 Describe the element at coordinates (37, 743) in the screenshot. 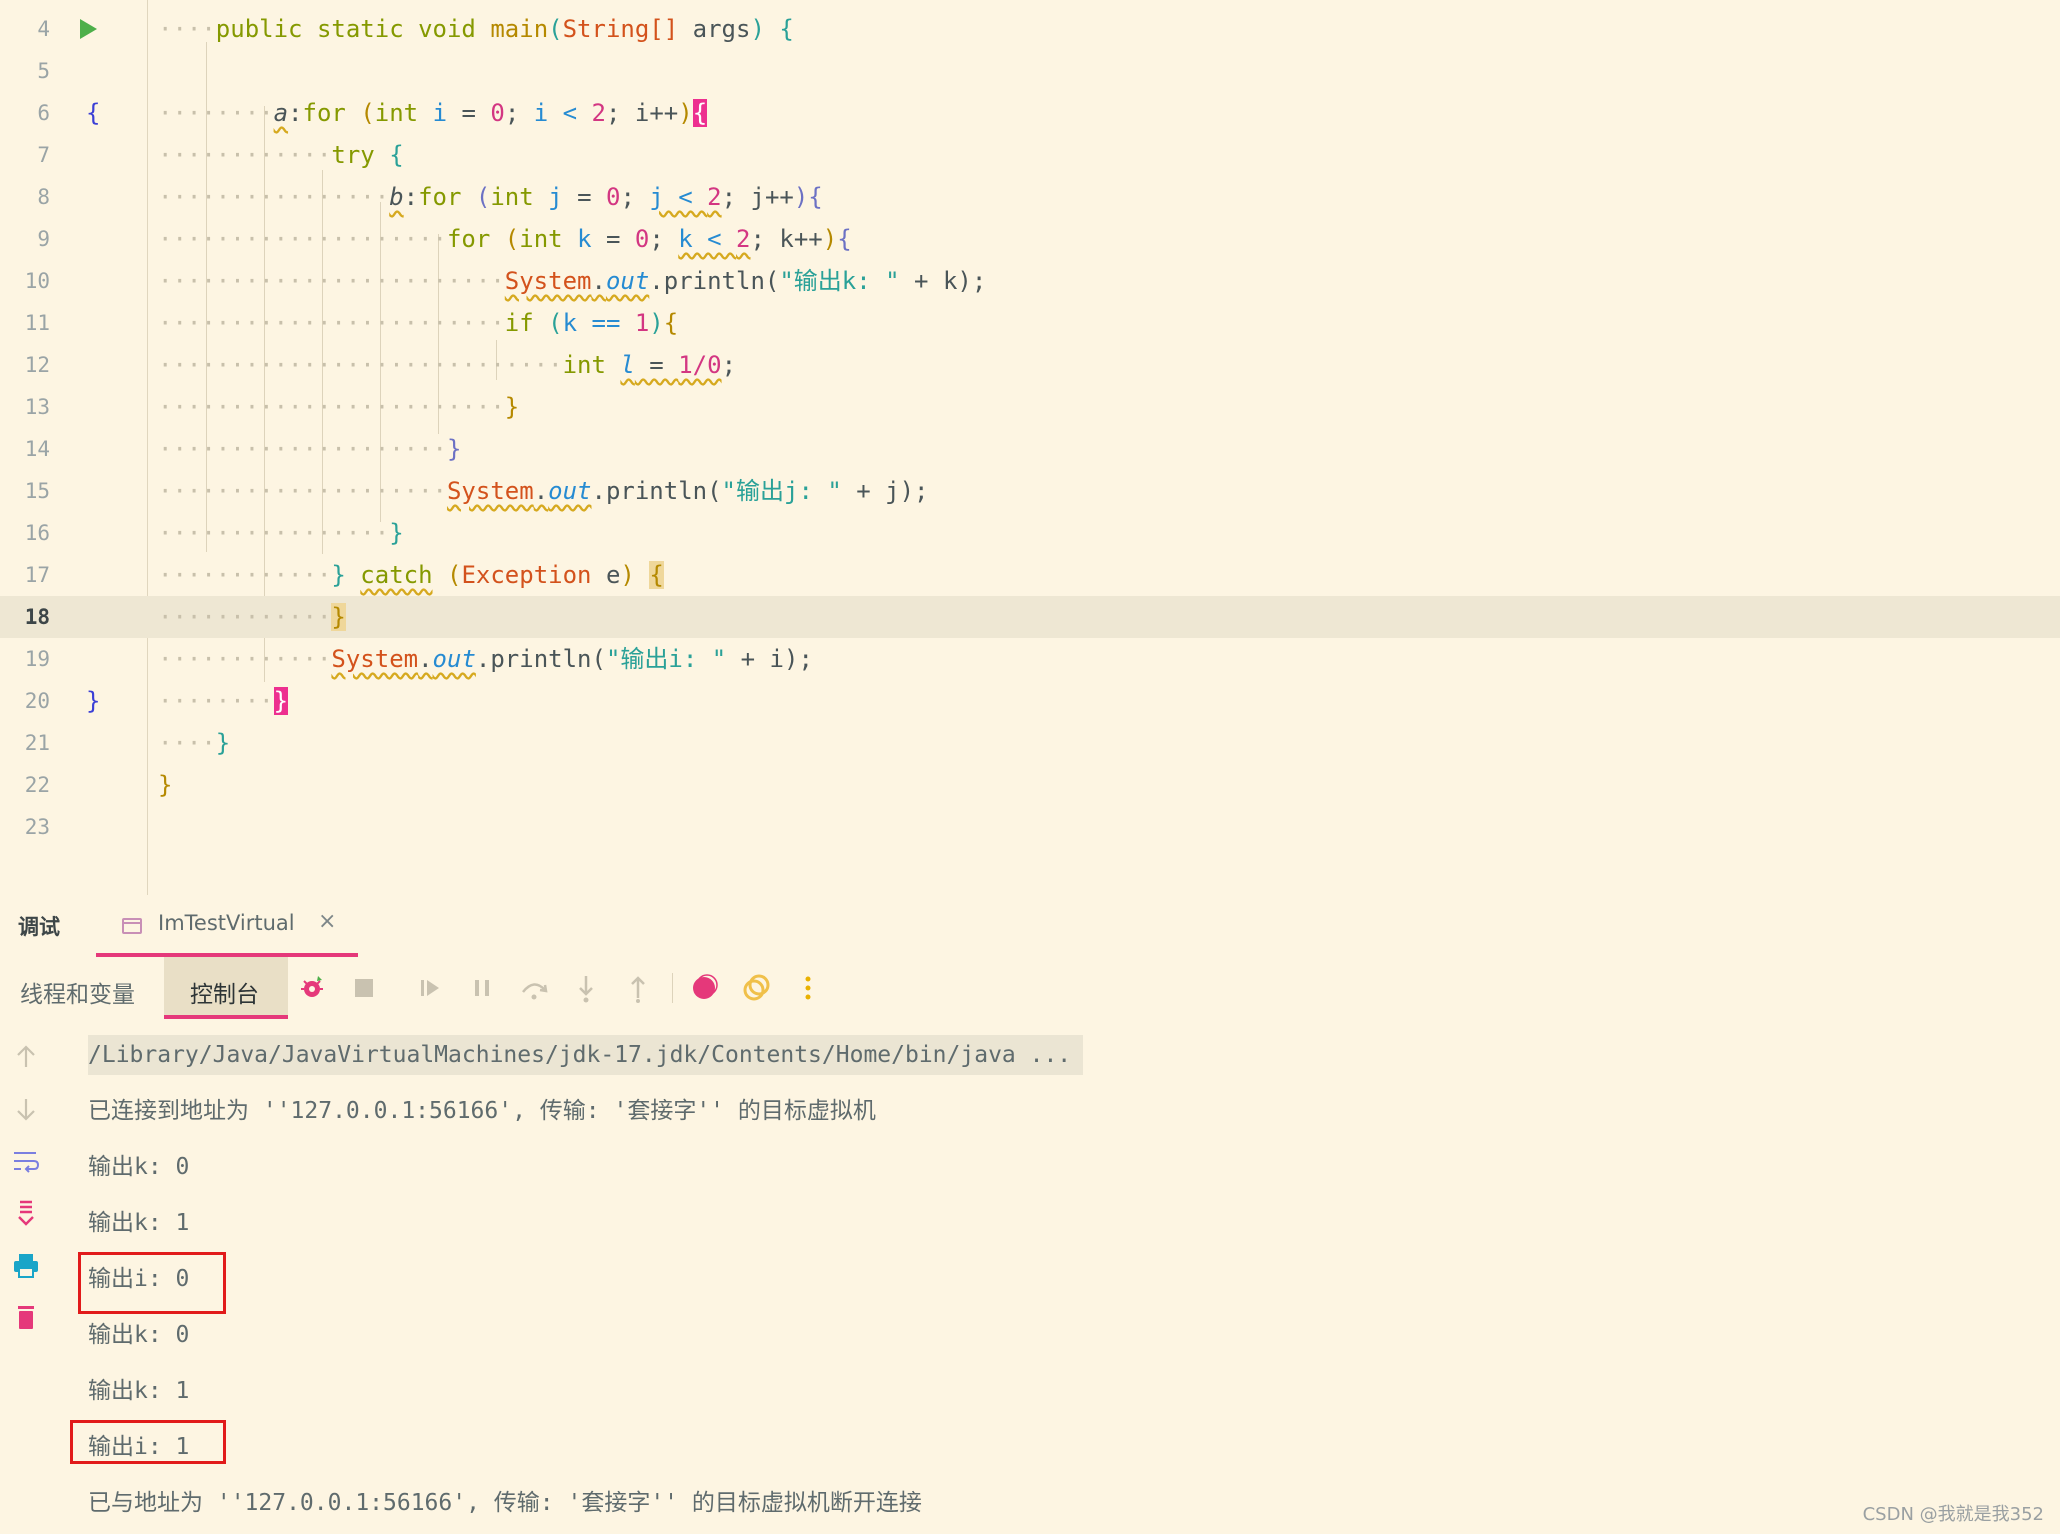

I see `line-number: 21` at that location.